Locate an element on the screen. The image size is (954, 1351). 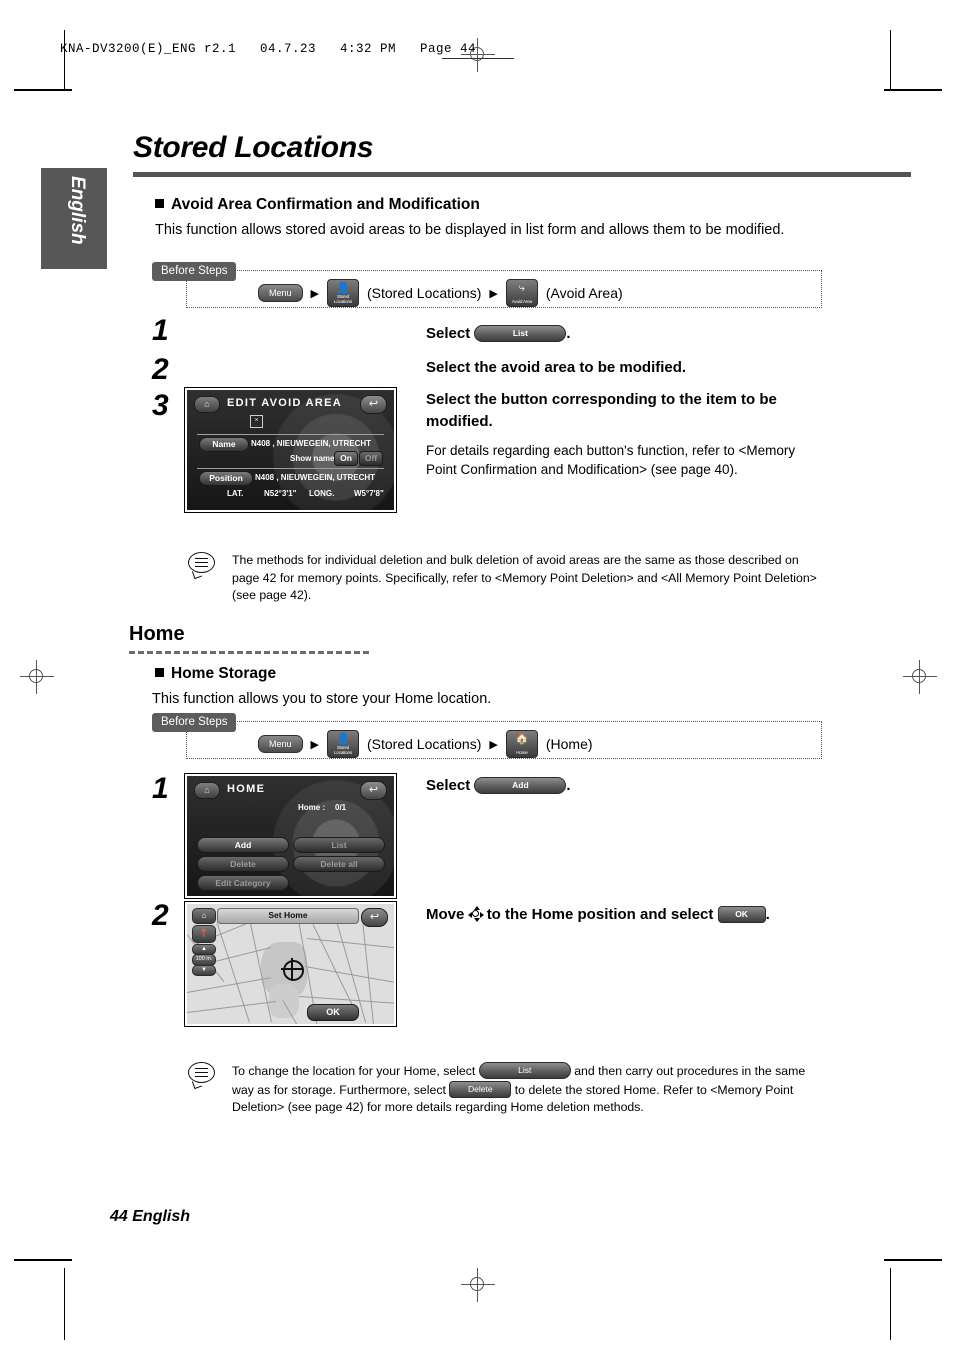
name-button: Name is located at coordinates (224, 444).